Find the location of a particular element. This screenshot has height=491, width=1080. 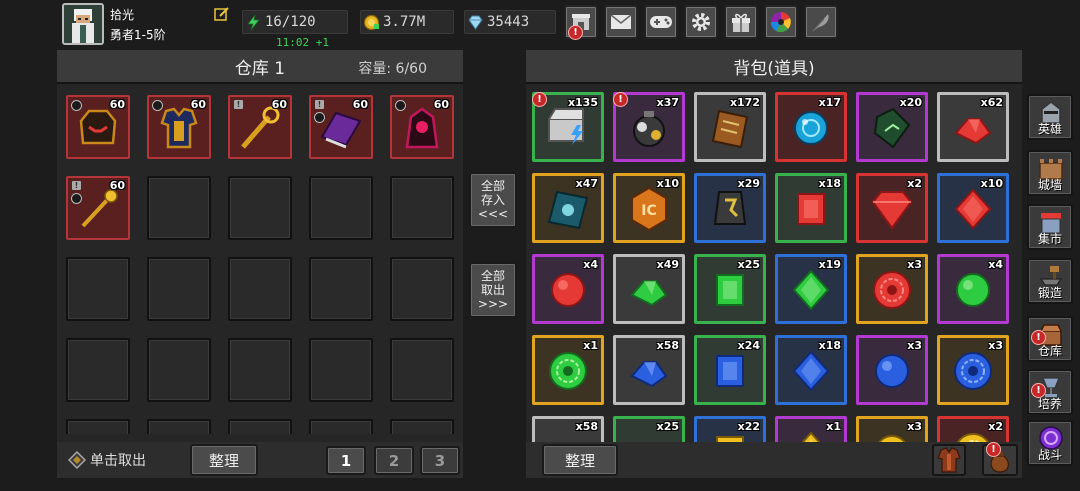

page-1-button: 1 is located at coordinates (346, 460).